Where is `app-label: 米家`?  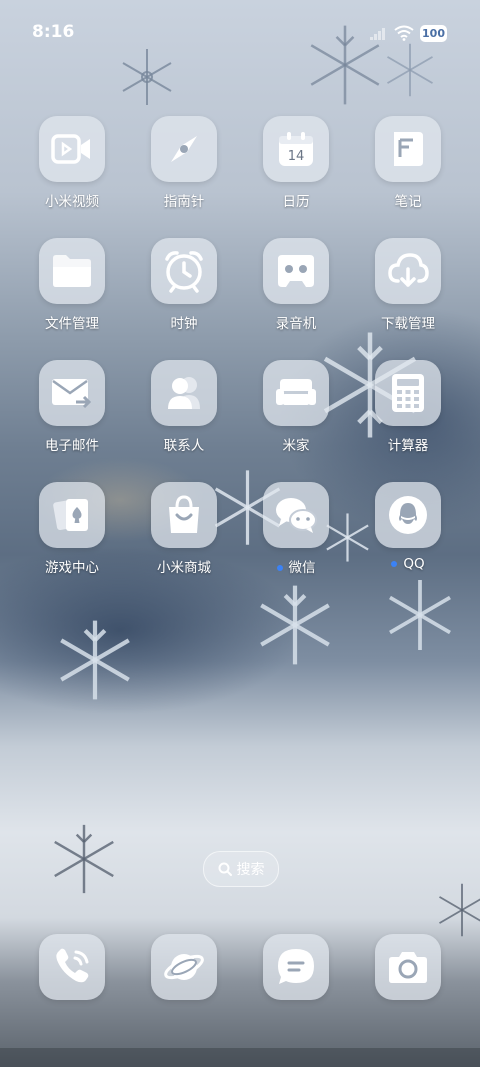
app-label: 米家 is located at coordinates (296, 446).